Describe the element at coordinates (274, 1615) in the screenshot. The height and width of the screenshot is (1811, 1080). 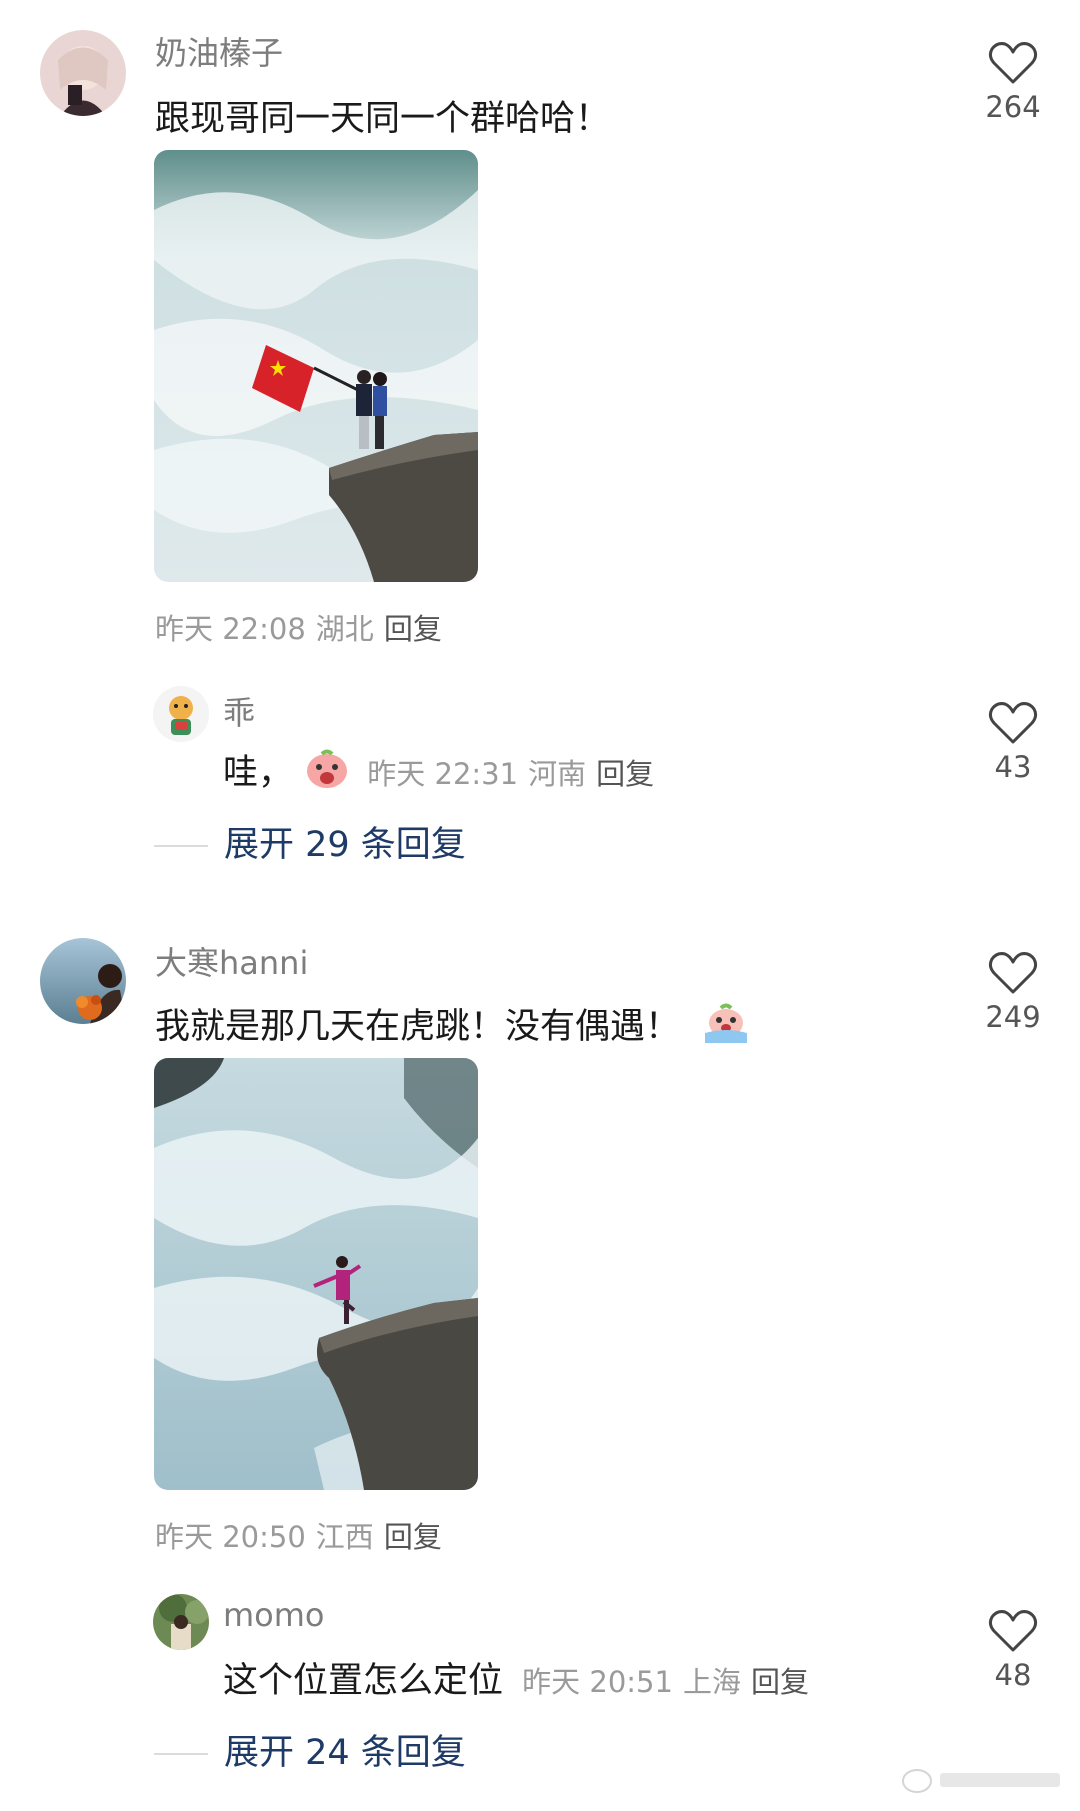
I see `reply-username: momo` at that location.